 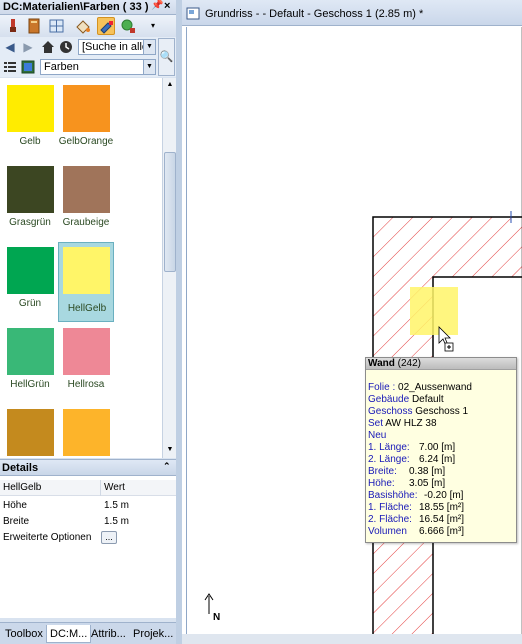 What do you see at coordinates (167, 6) in the screenshot?
I see `close-icon: ×` at bounding box center [167, 6].